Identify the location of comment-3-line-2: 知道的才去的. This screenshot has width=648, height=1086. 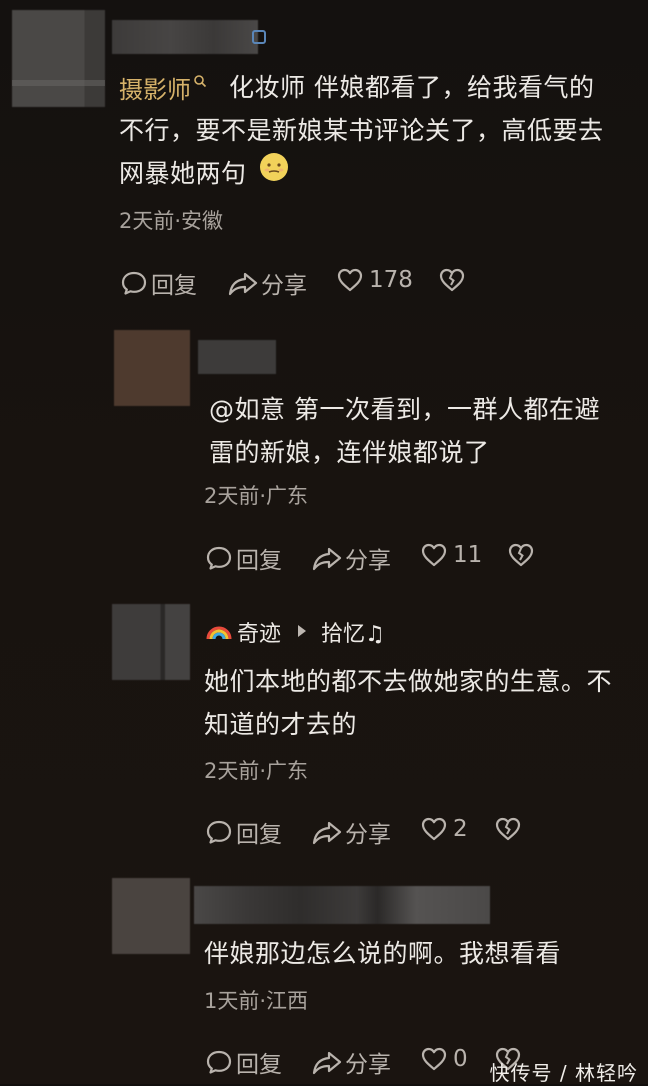
(281, 724).